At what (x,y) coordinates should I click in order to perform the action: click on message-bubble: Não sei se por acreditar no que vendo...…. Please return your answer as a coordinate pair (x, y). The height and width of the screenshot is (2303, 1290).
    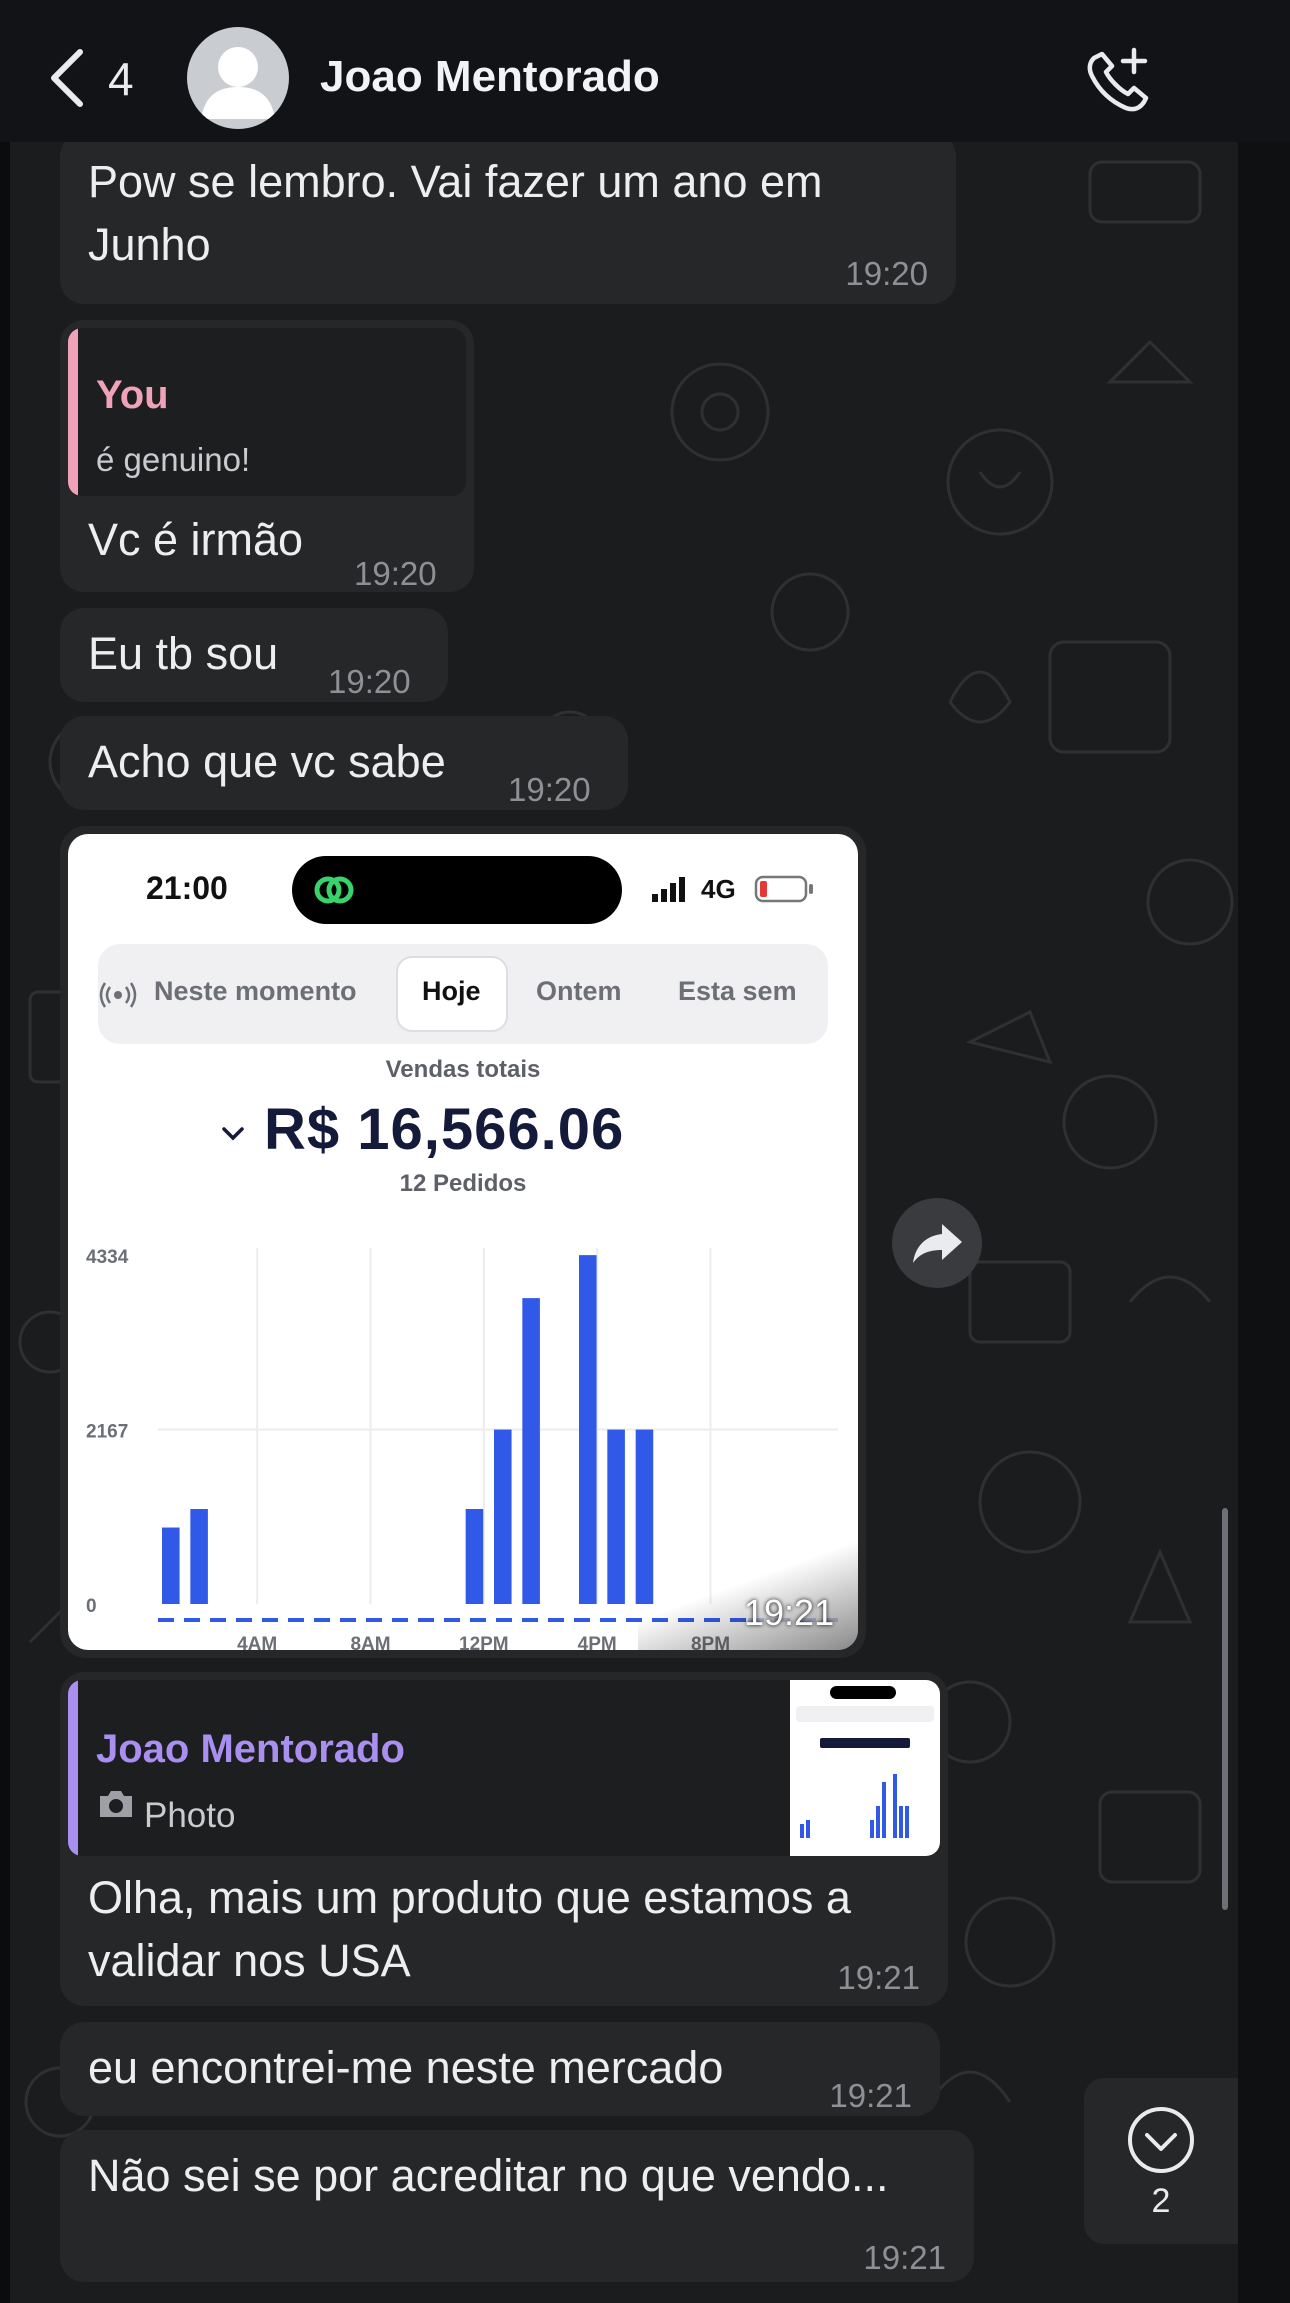
    Looking at the image, I should click on (517, 2206).